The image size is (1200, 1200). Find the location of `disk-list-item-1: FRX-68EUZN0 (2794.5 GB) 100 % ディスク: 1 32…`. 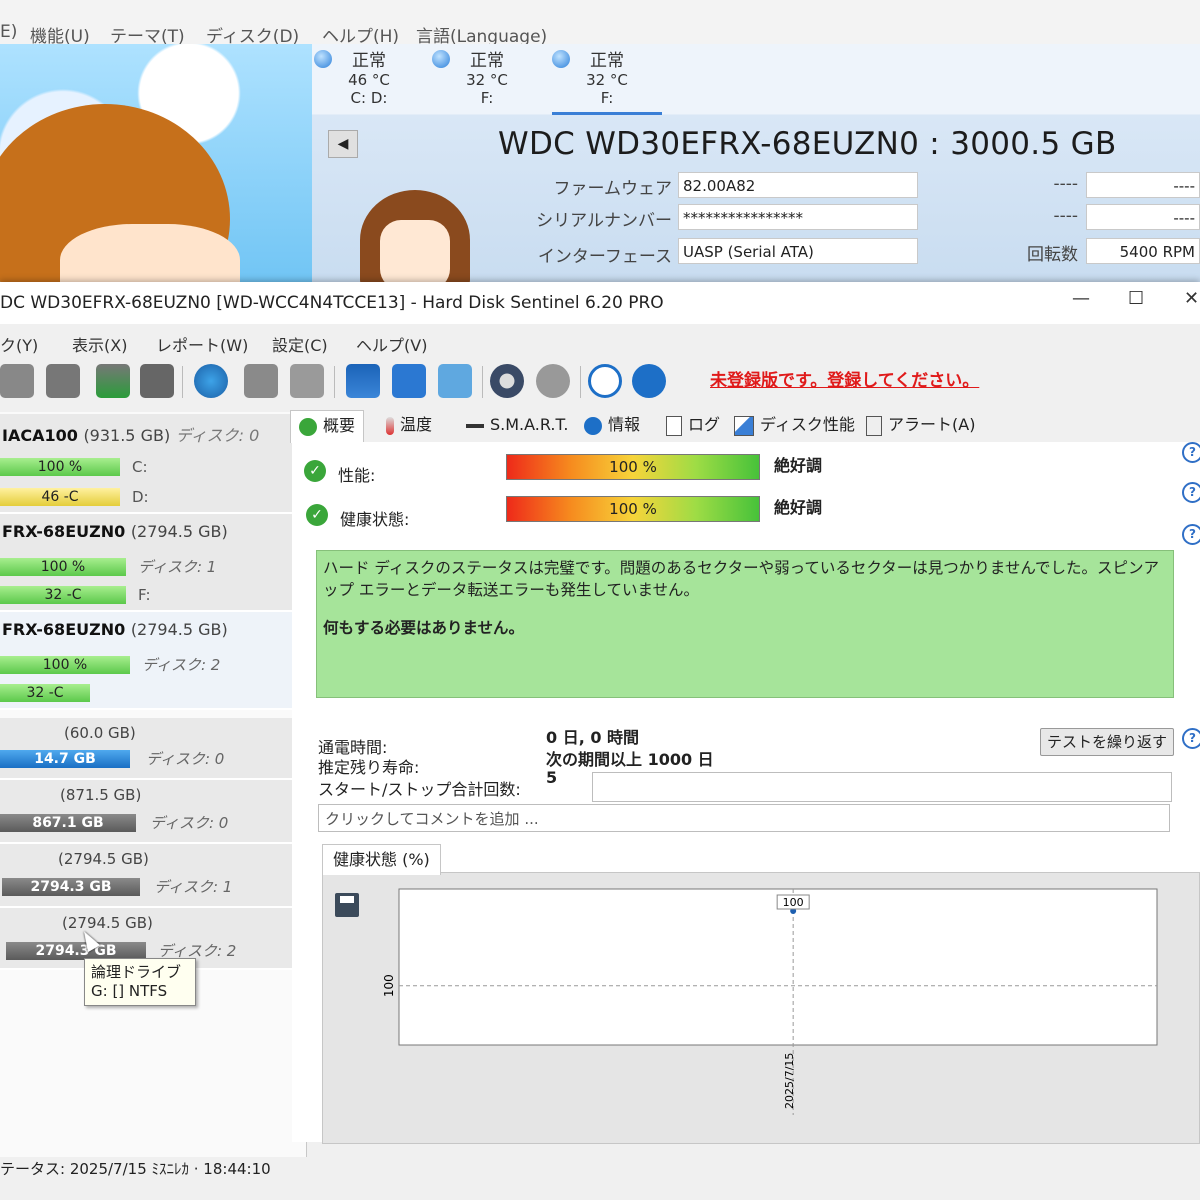

disk-list-item-1: FRX-68EUZN0 (2794.5 GB) 100 % ディスク: 1 32… is located at coordinates (150, 563).